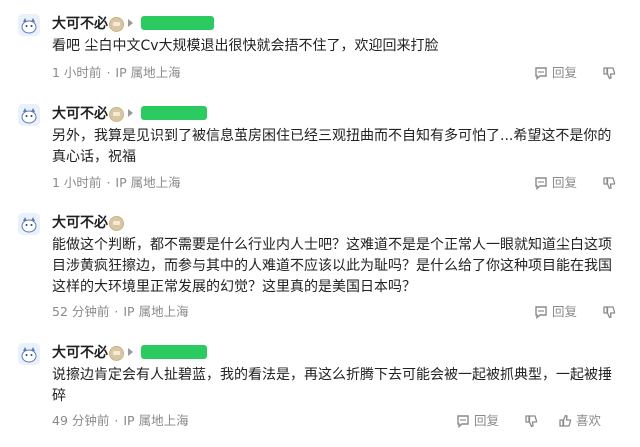  What do you see at coordinates (81, 420) in the screenshot?
I see `comment-time: 49 分钟前` at bounding box center [81, 420].